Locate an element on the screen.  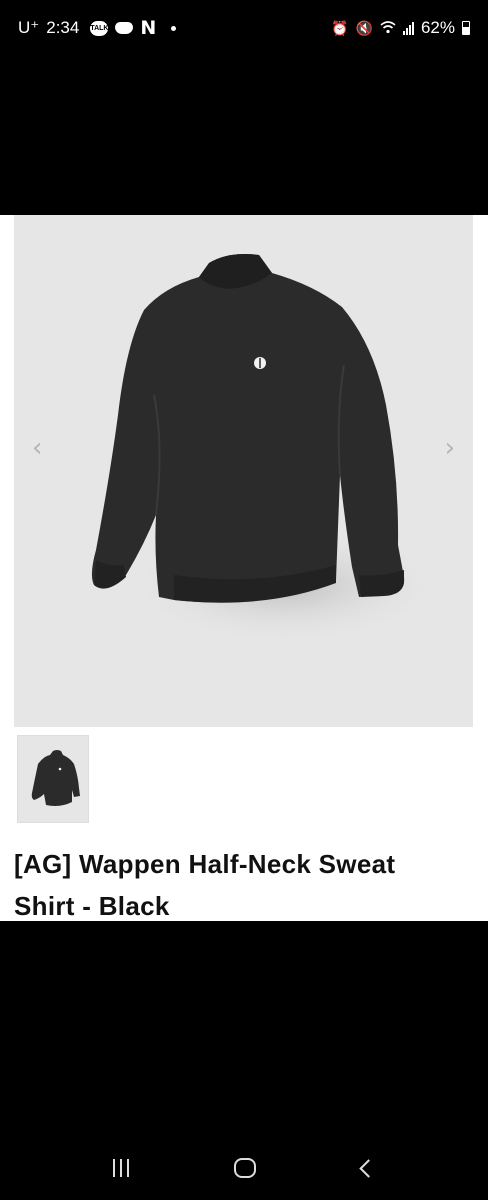
signal-icon is located at coordinates (408, 28).